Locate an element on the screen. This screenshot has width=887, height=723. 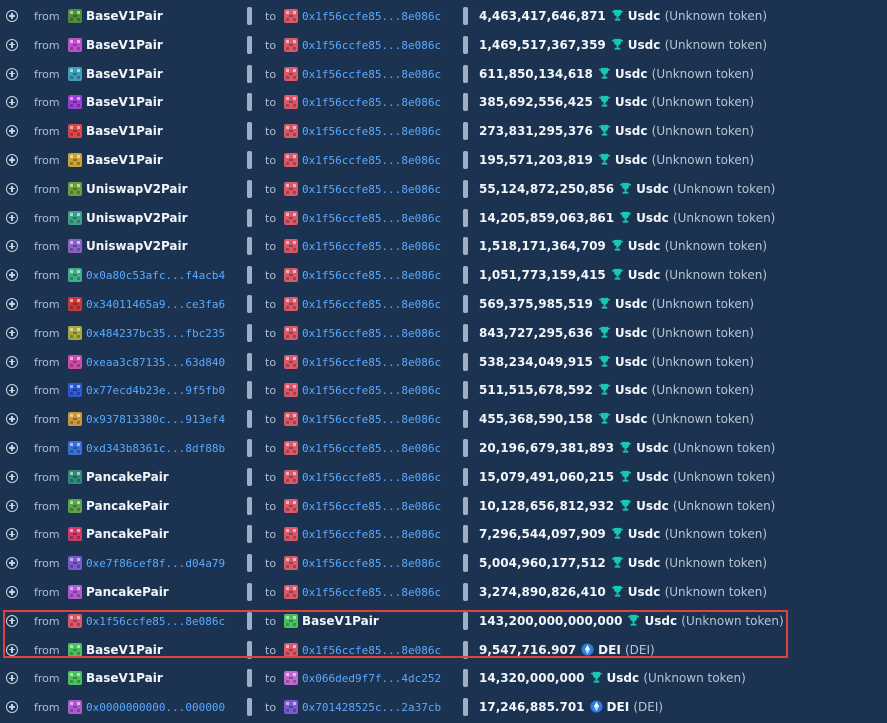
from-address-link: 0x1f56ccfe85...8e086c is located at coordinates (155, 621).